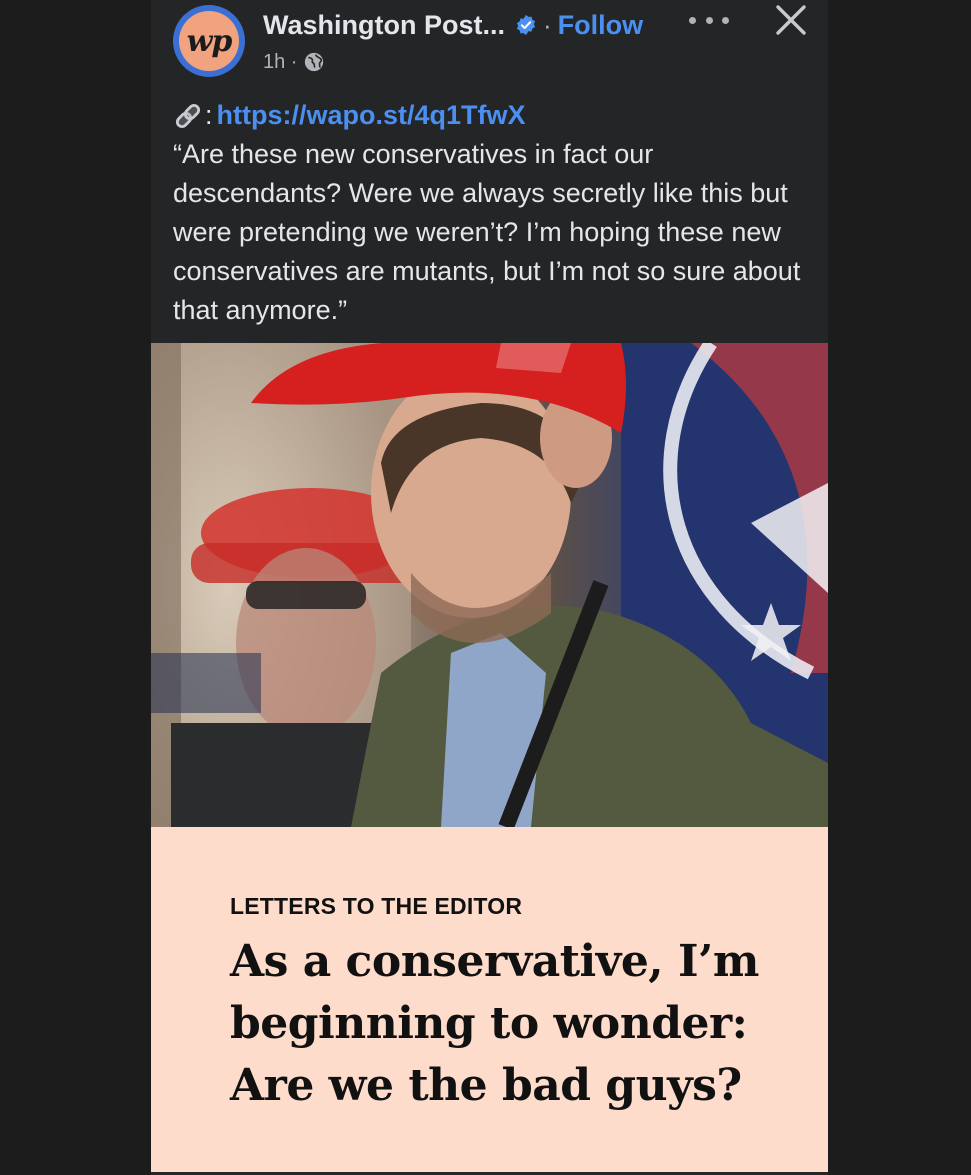 This screenshot has height=1175, width=971. Describe the element at coordinates (600, 25) in the screenshot. I see `follow-button: Follow` at that location.